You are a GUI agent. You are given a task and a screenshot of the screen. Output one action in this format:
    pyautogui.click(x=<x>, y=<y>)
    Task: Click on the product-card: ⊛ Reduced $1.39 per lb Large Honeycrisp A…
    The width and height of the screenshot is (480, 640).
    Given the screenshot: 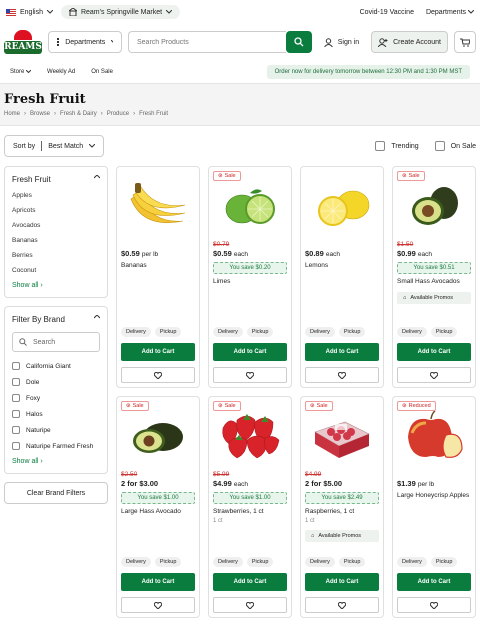 What is the action you would take?
    pyautogui.click(x=434, y=507)
    